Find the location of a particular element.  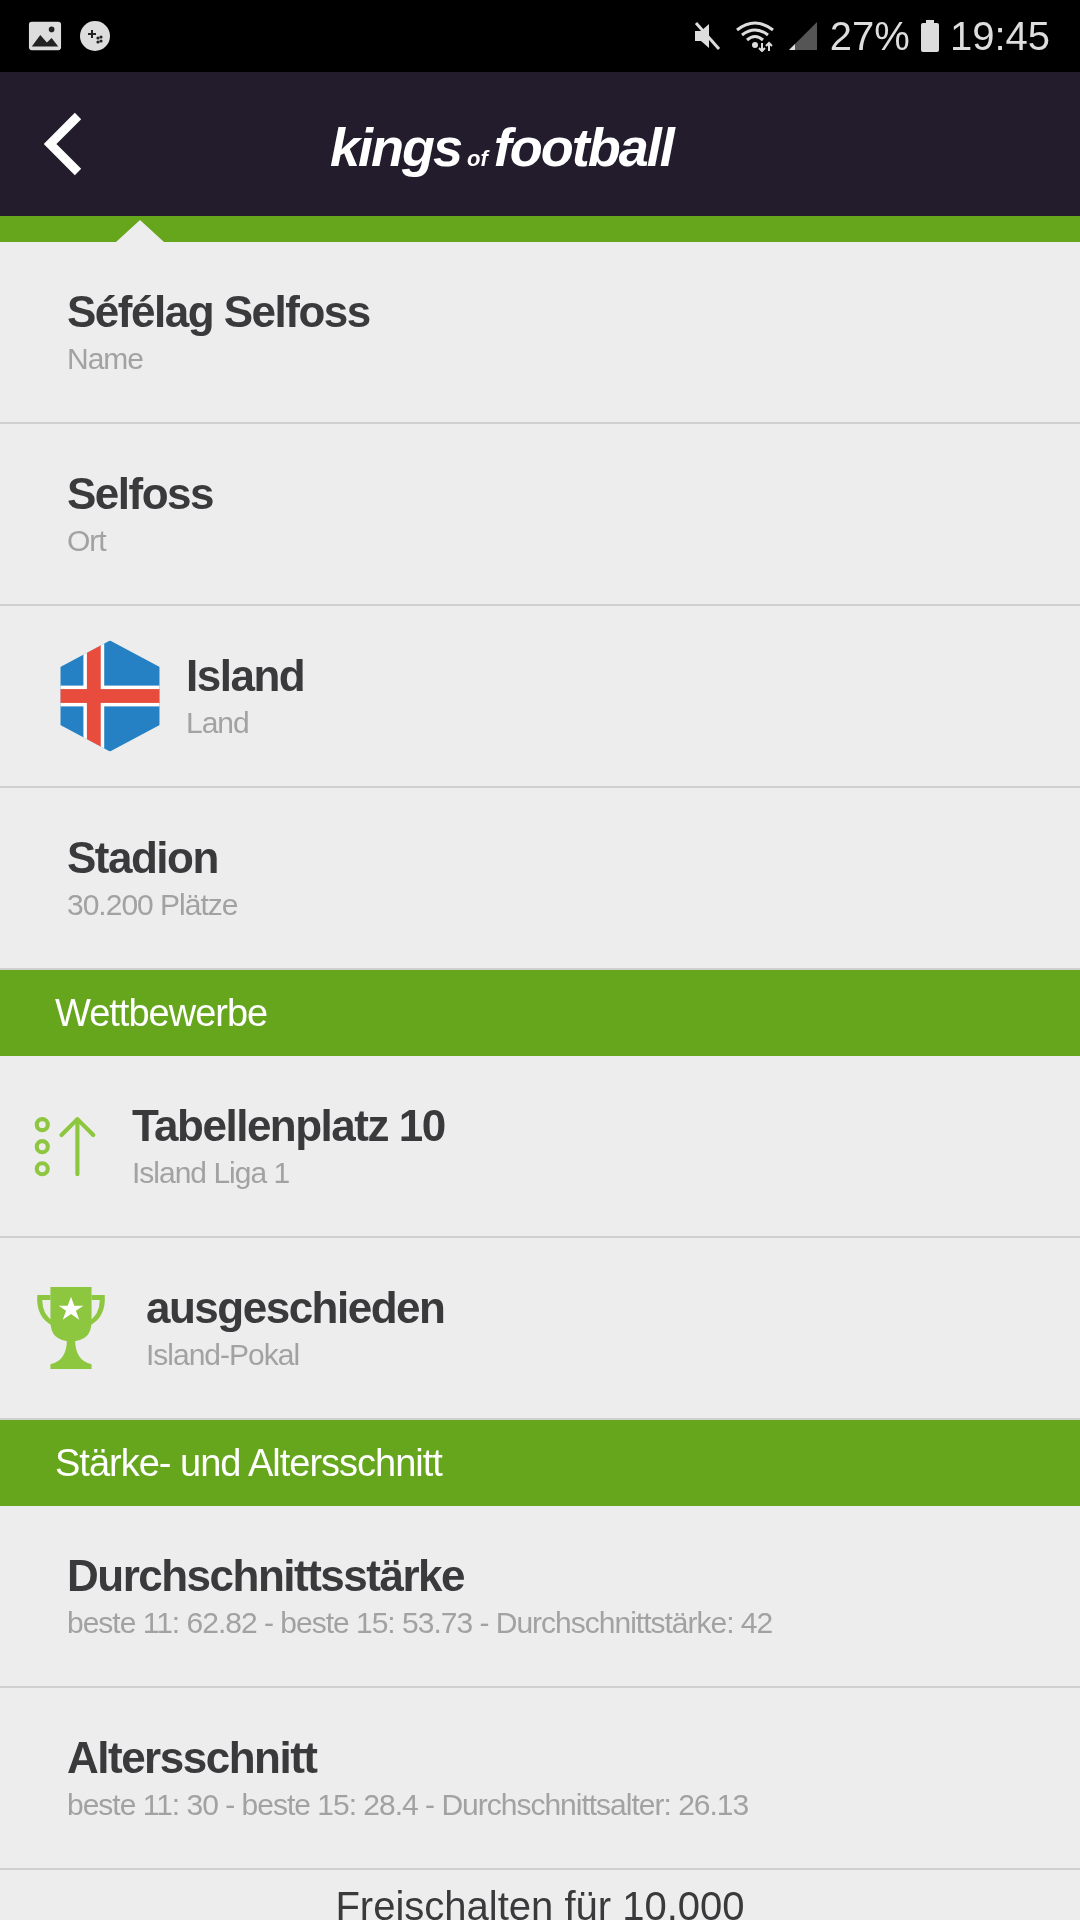

item-title: Altersschnitt is located at coordinates (192, 1758).